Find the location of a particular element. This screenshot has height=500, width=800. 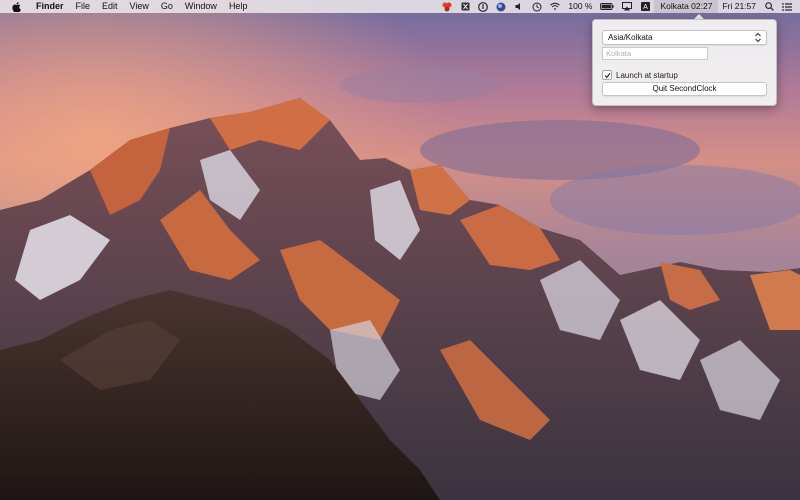

apple-icon is located at coordinates (16, 6).